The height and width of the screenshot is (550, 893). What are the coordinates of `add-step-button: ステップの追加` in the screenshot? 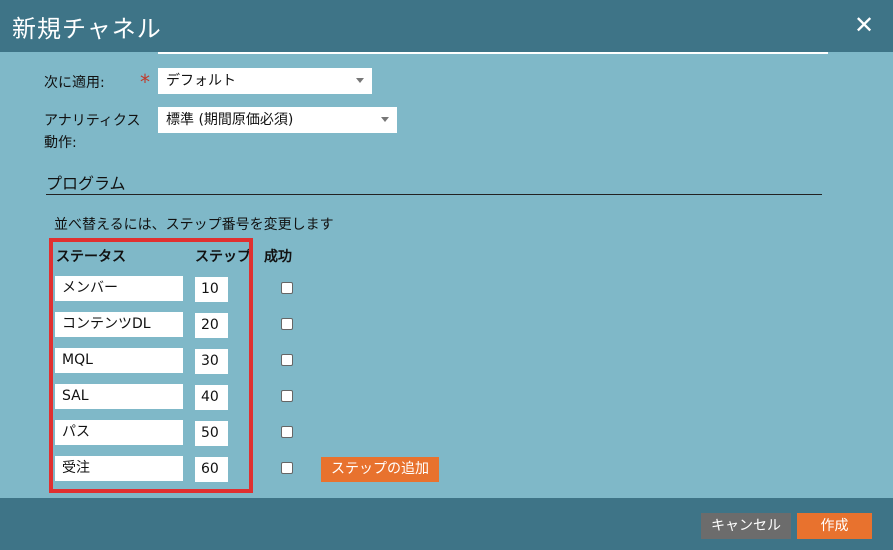 It's located at (380, 469).